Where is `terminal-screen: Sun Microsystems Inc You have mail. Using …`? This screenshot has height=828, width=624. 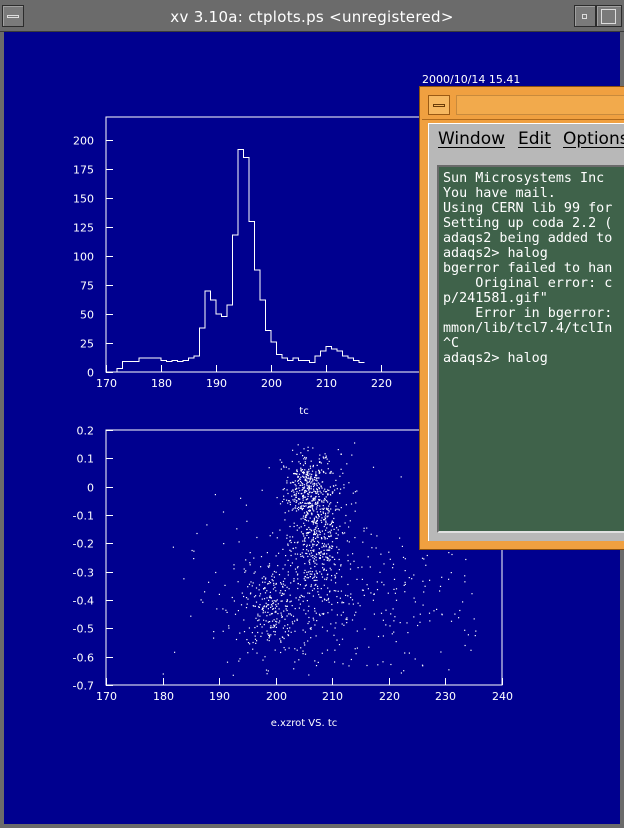
terminal-screen: Sun Microsystems Inc You have mail. Using … is located at coordinates (530, 349).